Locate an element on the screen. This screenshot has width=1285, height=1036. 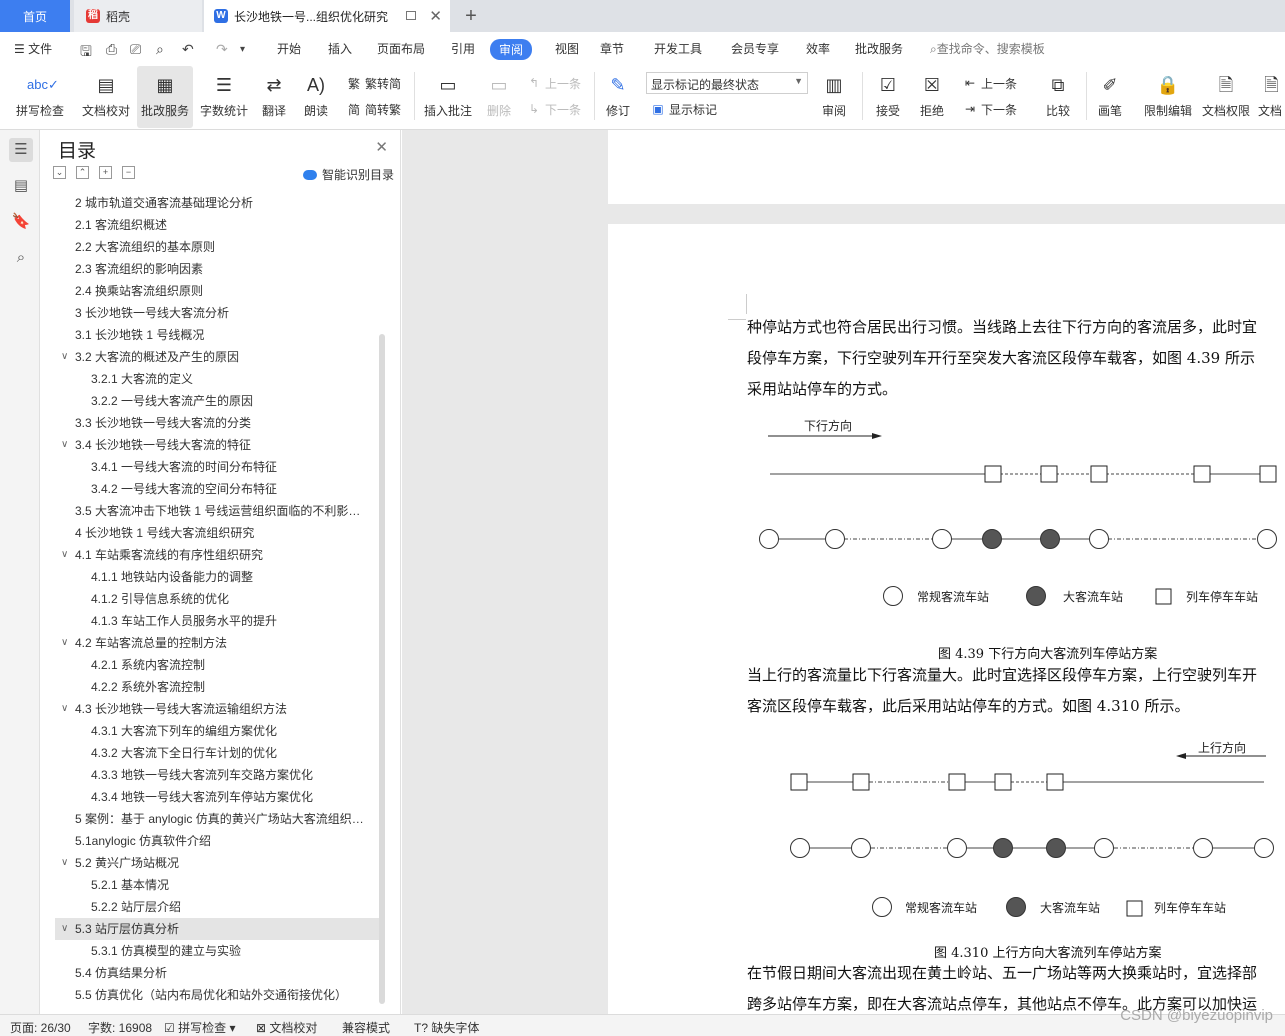
toc-item: 5.2.1 基本情况 is located at coordinates (217, 885).